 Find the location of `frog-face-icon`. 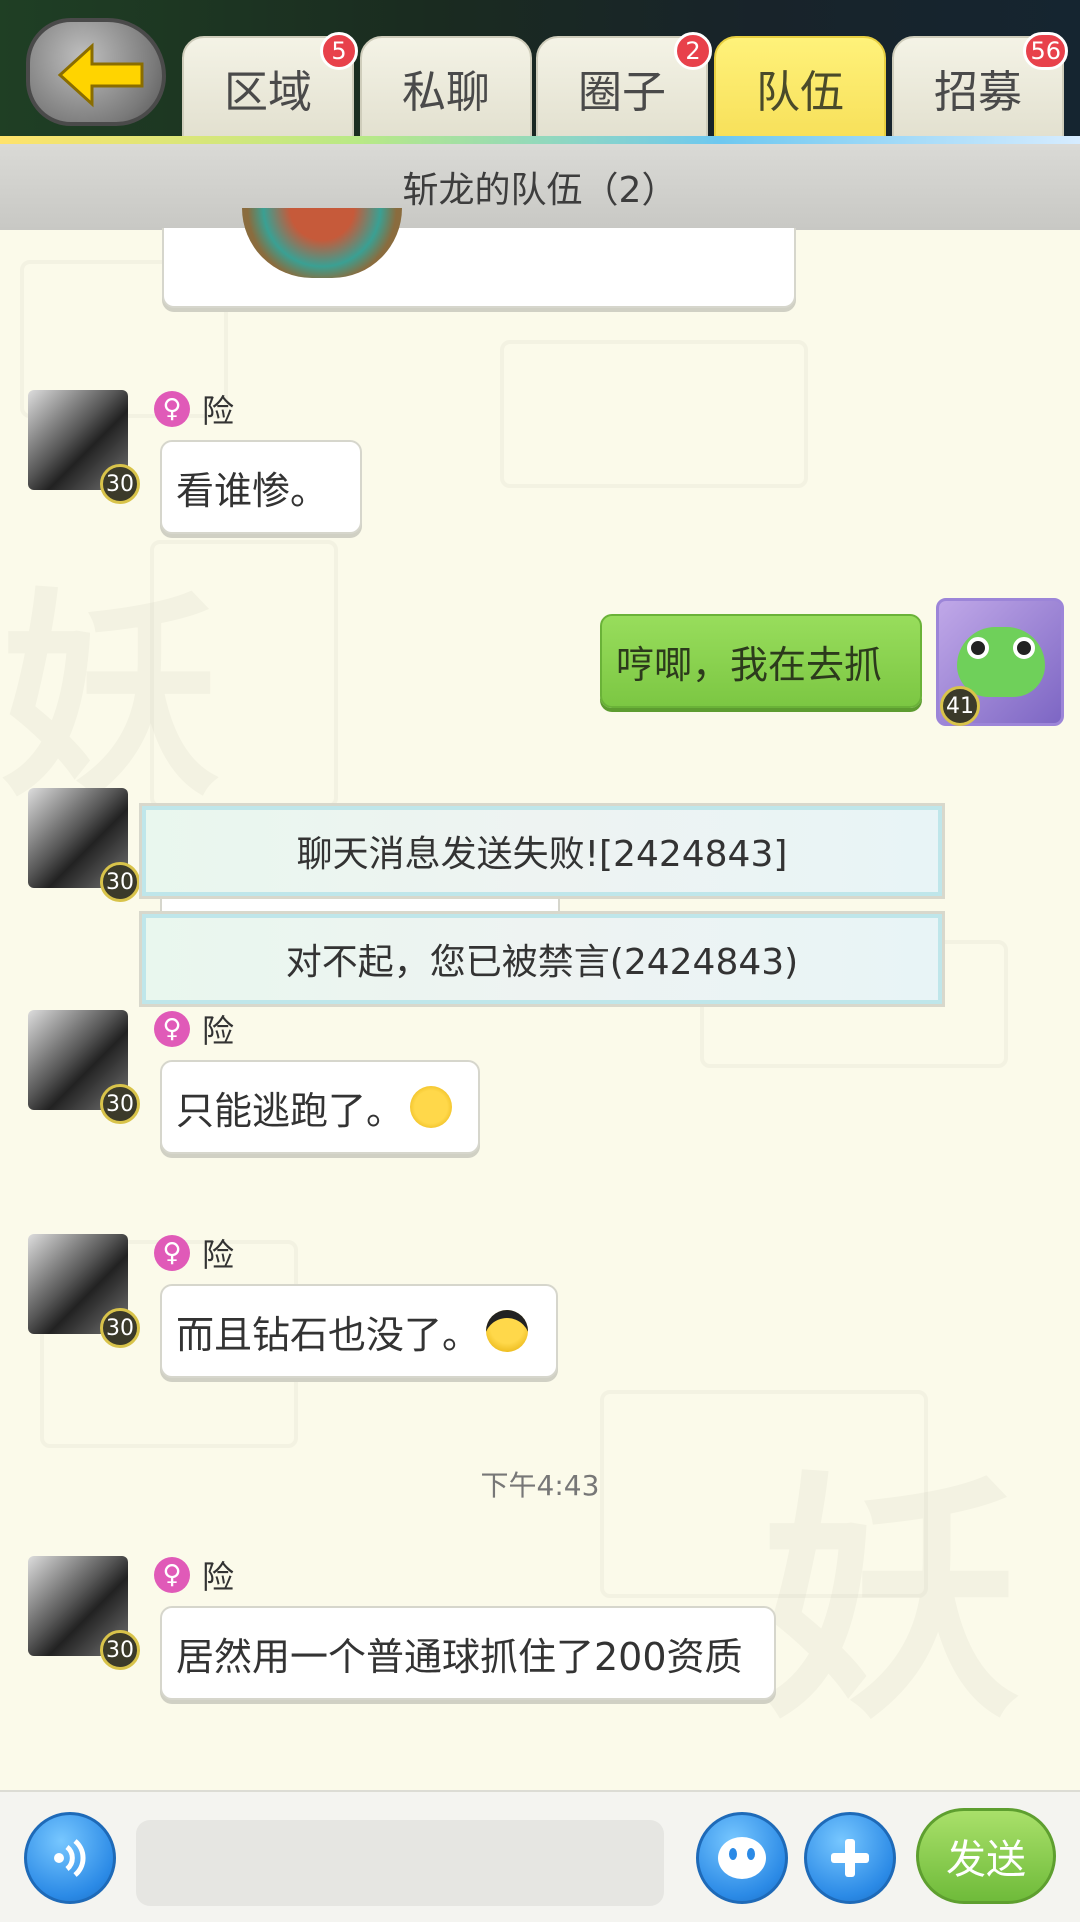

frog-face-icon is located at coordinates (1001, 662).